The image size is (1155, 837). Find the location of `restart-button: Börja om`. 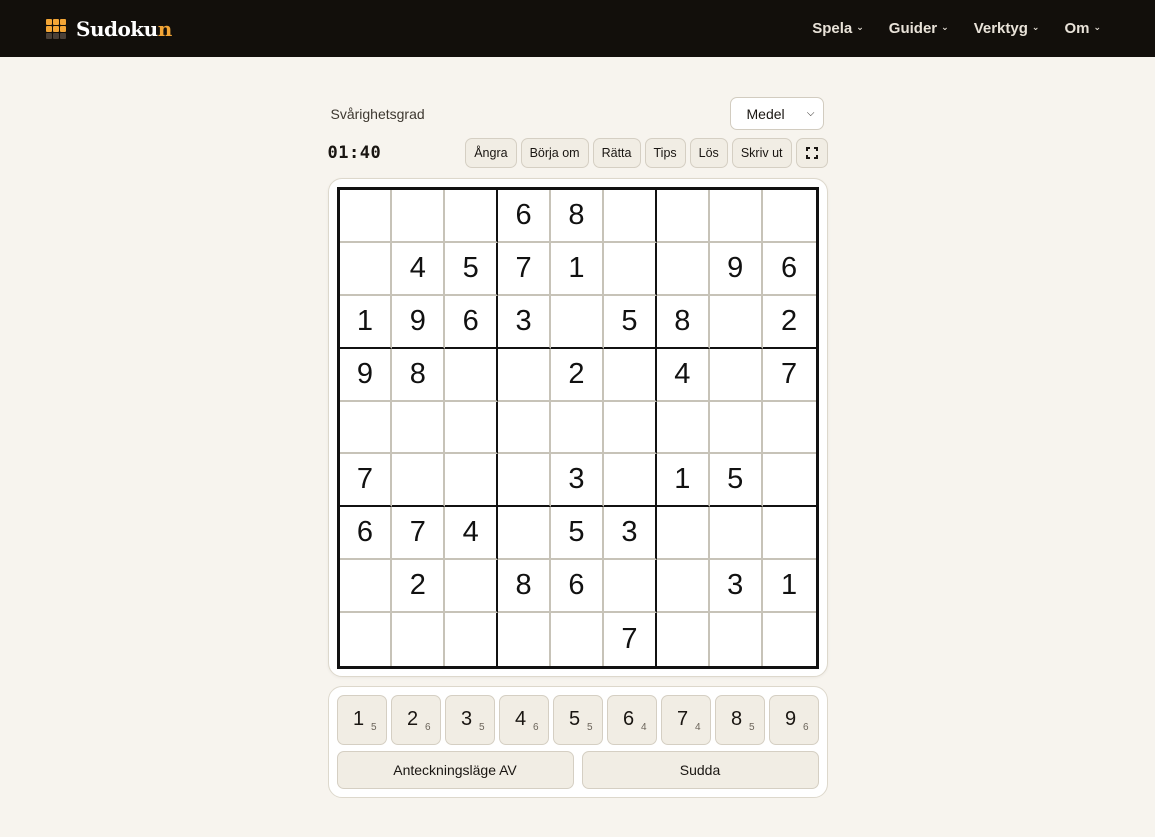

restart-button: Börja om is located at coordinates (554, 153).